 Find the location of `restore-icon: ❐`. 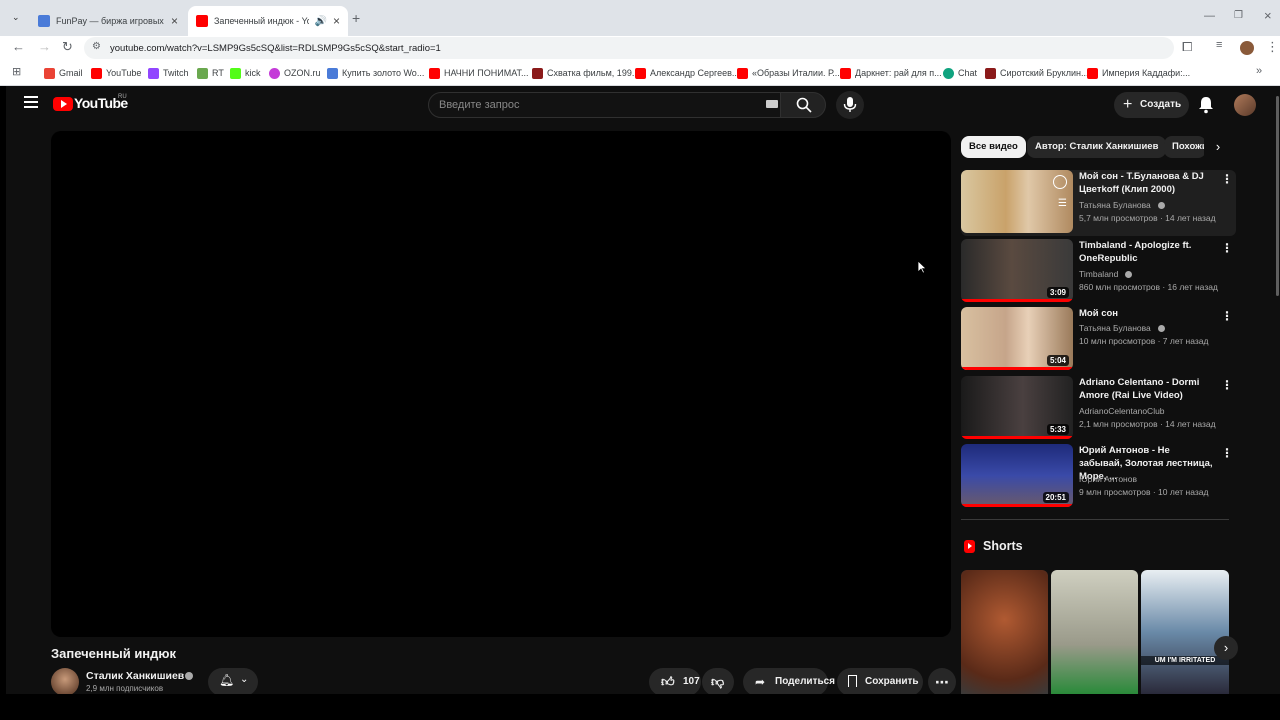

restore-icon: ❐ is located at coordinates (1238, 15).